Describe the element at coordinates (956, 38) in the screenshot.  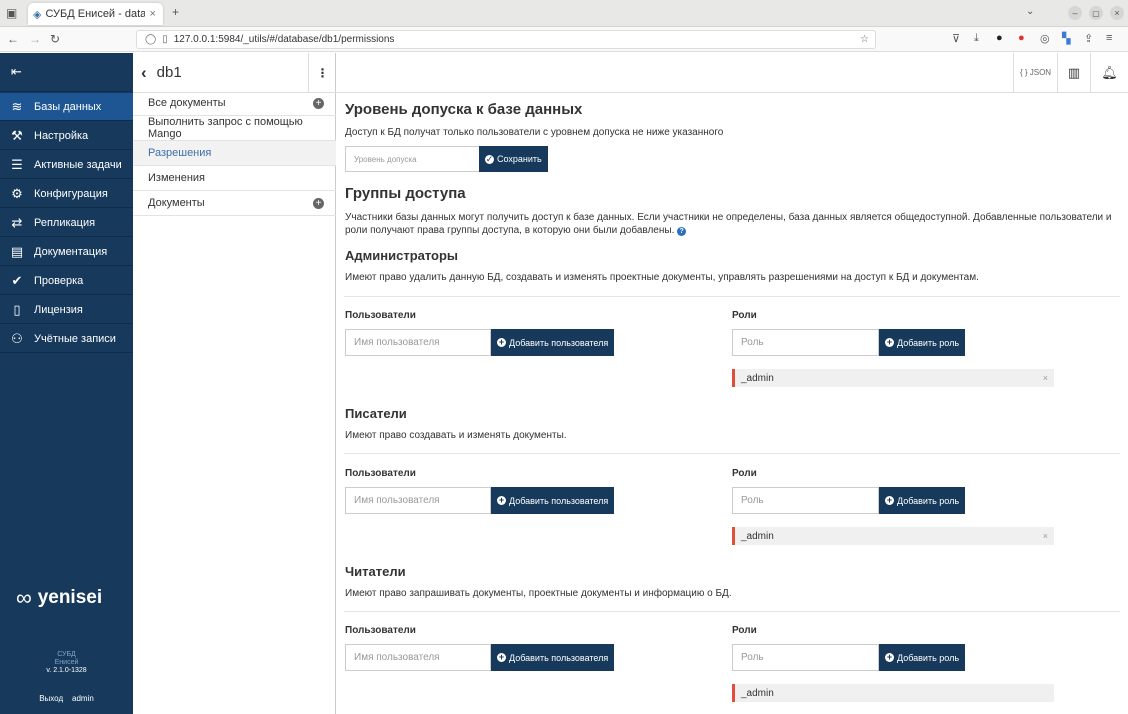
I see `pocket-icon: ⊽` at that location.